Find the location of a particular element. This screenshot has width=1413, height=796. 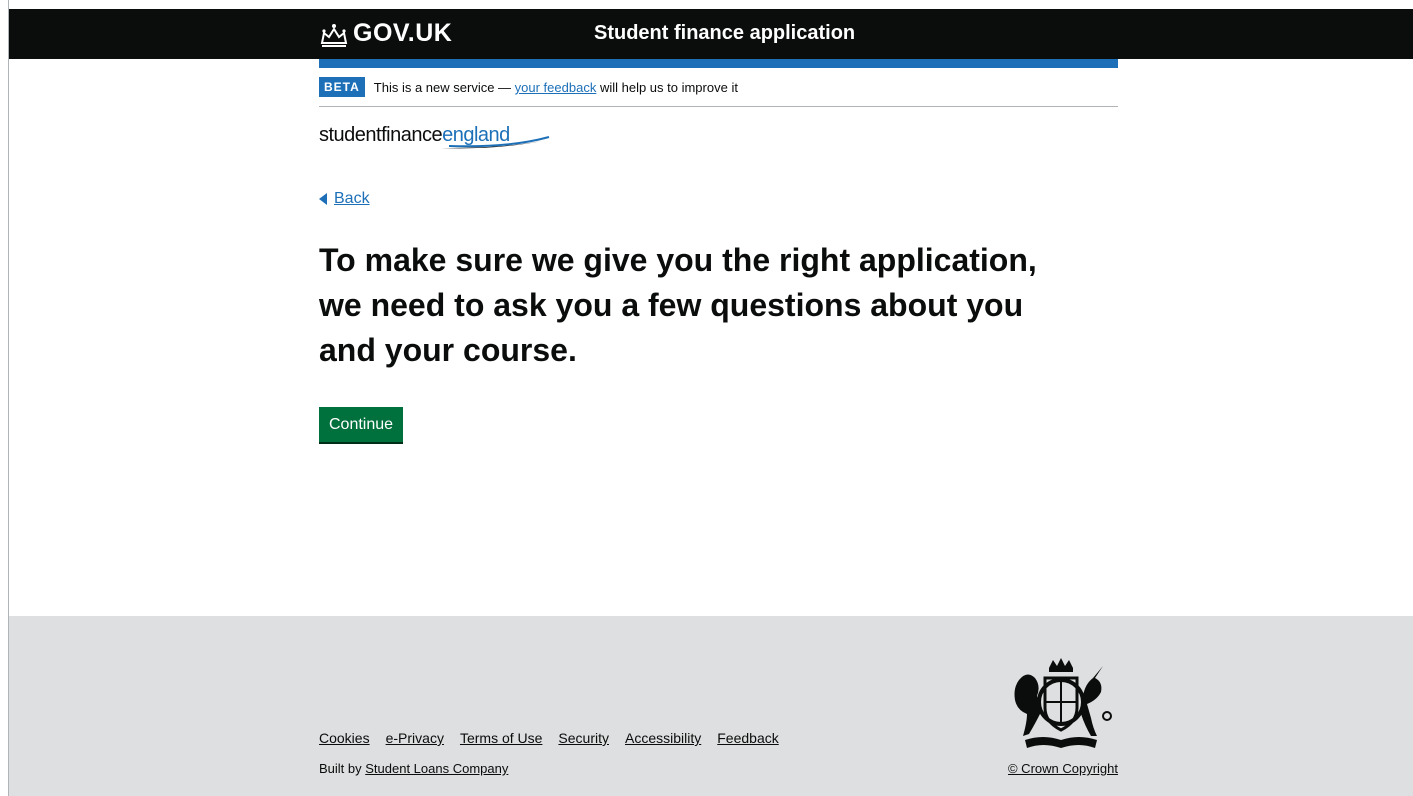

footer-link-eprivacy: e-Privacy is located at coordinates (415, 738).